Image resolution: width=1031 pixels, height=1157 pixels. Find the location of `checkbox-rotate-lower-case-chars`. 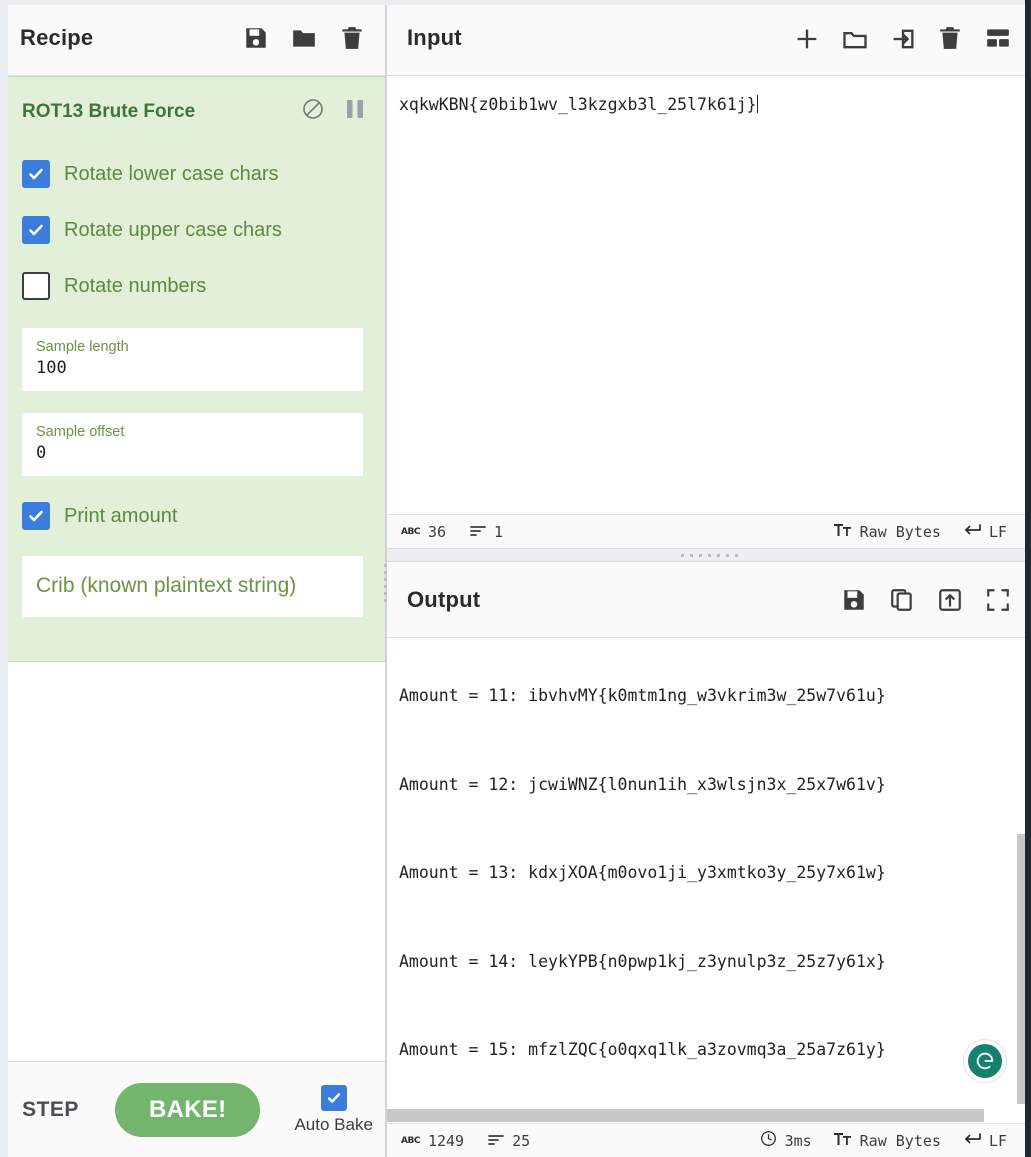

checkbox-rotate-lower-case-chars is located at coordinates (36, 174).